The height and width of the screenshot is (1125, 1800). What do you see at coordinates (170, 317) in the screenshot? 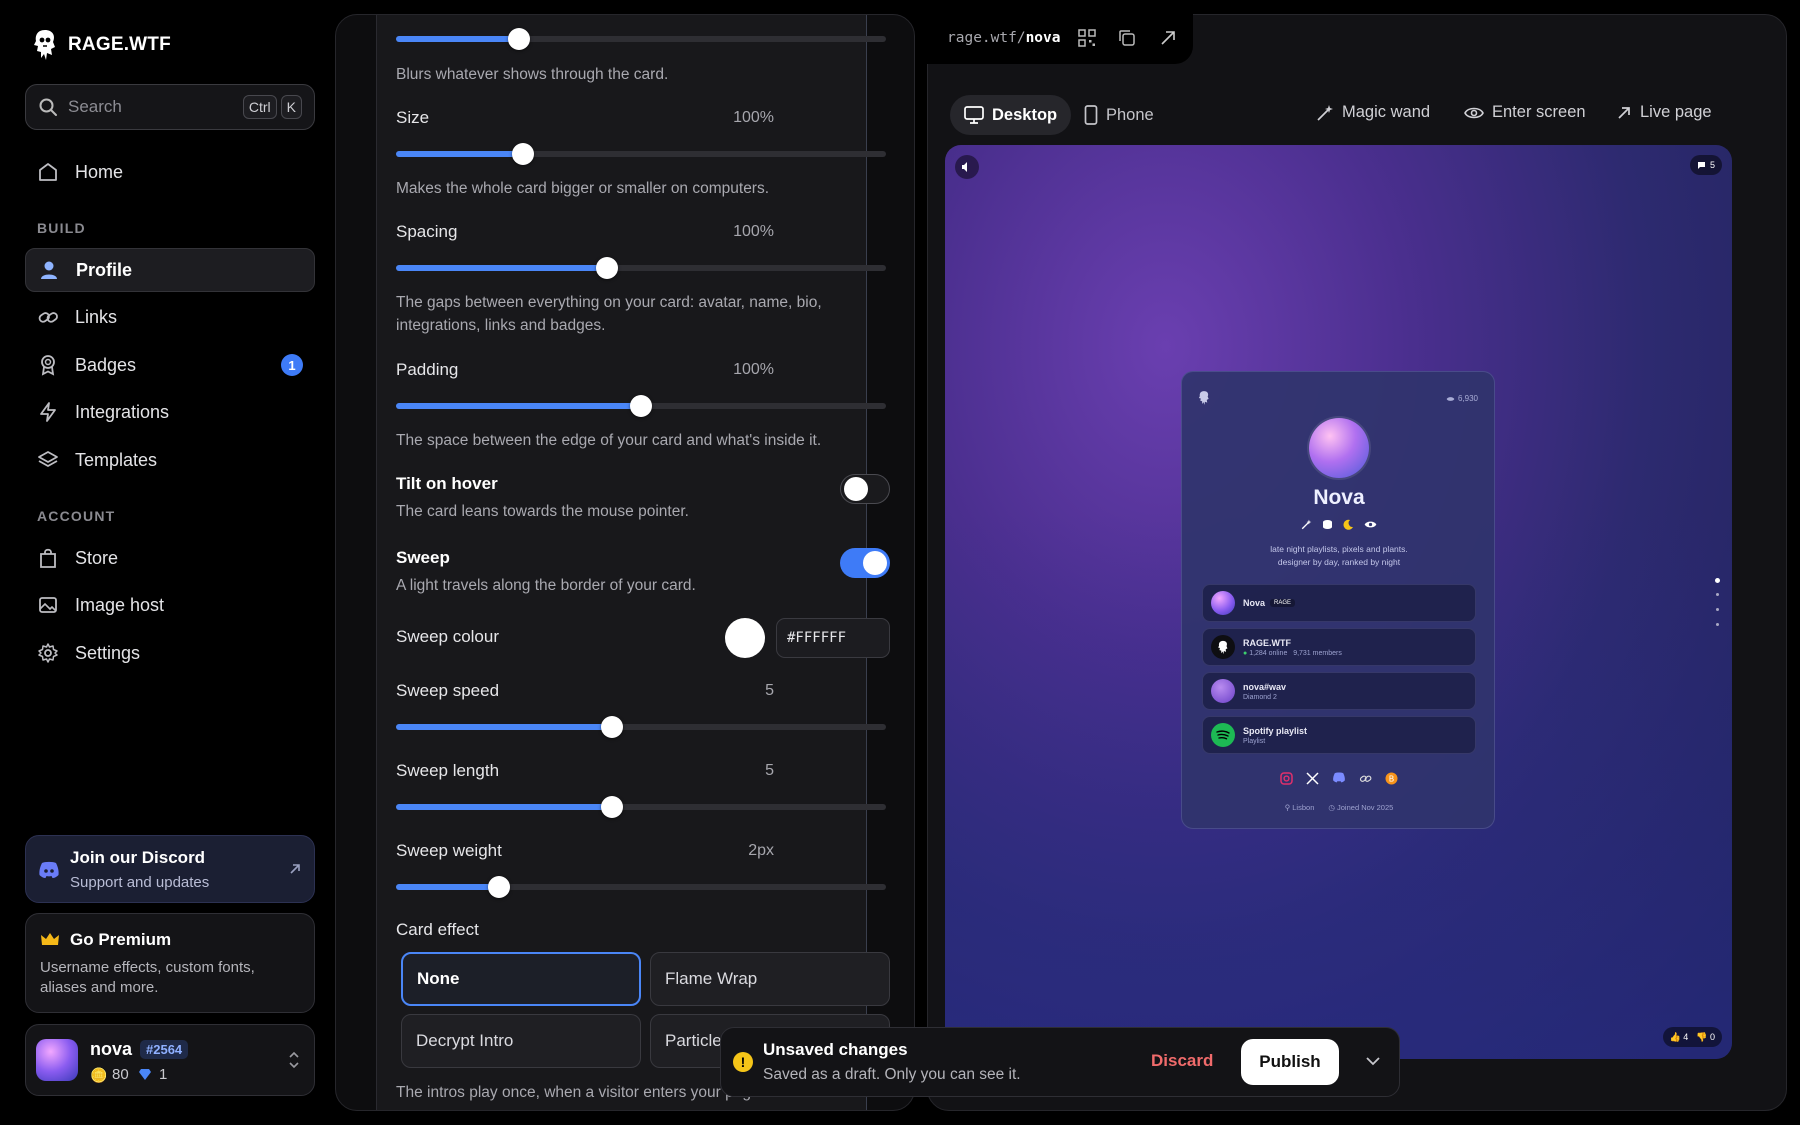
I see `sidebar-item-links: Links` at bounding box center [170, 317].